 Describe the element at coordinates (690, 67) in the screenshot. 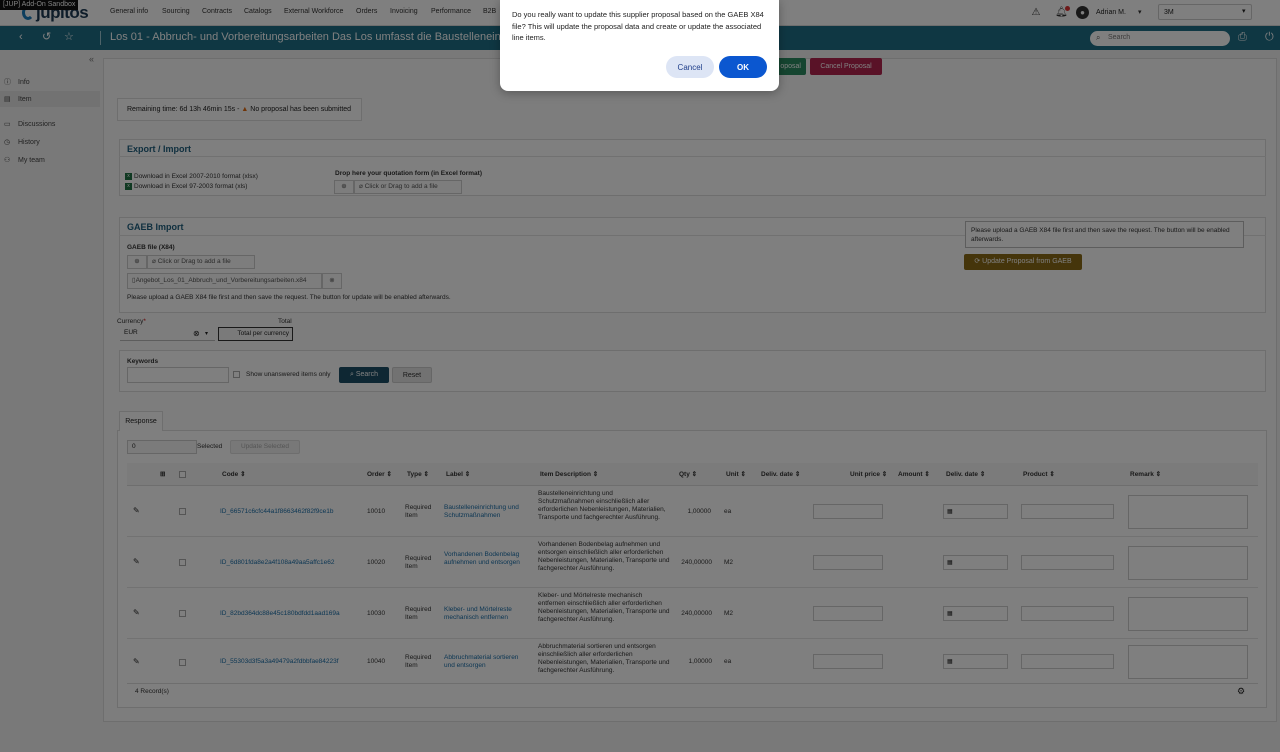

I see `dialog-cancel-button: Cancel` at that location.